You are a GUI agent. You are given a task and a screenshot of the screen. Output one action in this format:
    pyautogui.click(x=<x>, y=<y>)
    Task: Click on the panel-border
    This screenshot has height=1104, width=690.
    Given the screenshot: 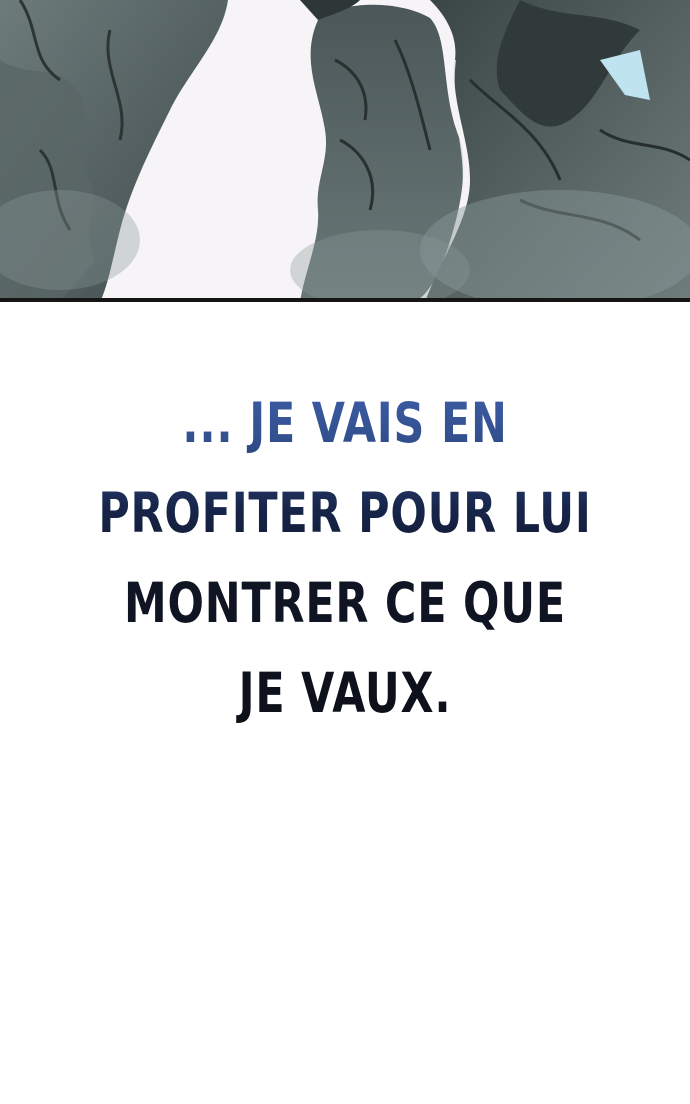 What is the action you would take?
    pyautogui.click(x=345, y=300)
    